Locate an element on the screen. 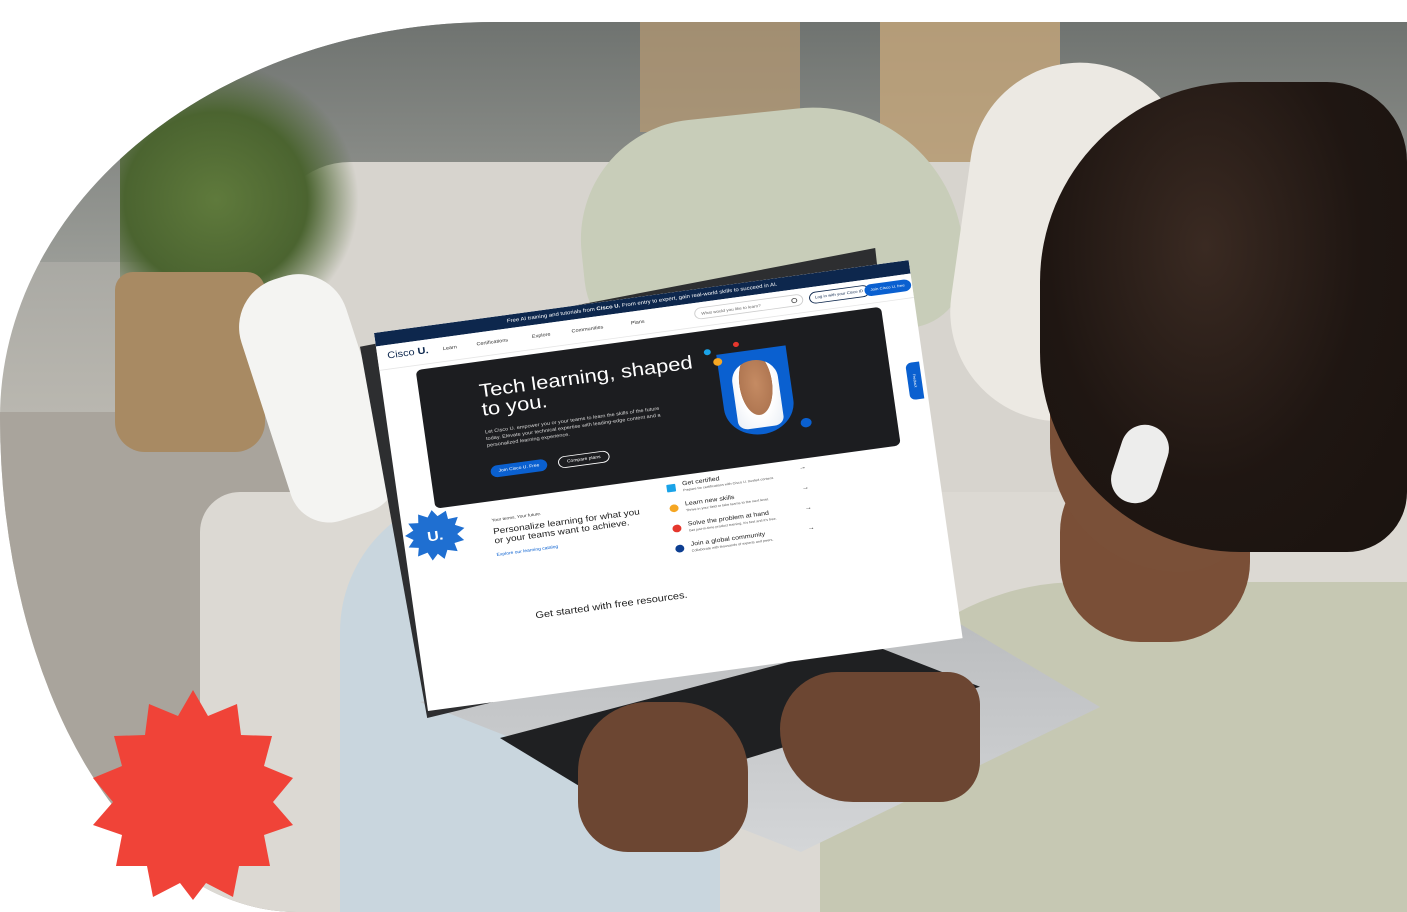 The height and width of the screenshot is (912, 1407). decor-dot-blue is located at coordinates (806, 423).